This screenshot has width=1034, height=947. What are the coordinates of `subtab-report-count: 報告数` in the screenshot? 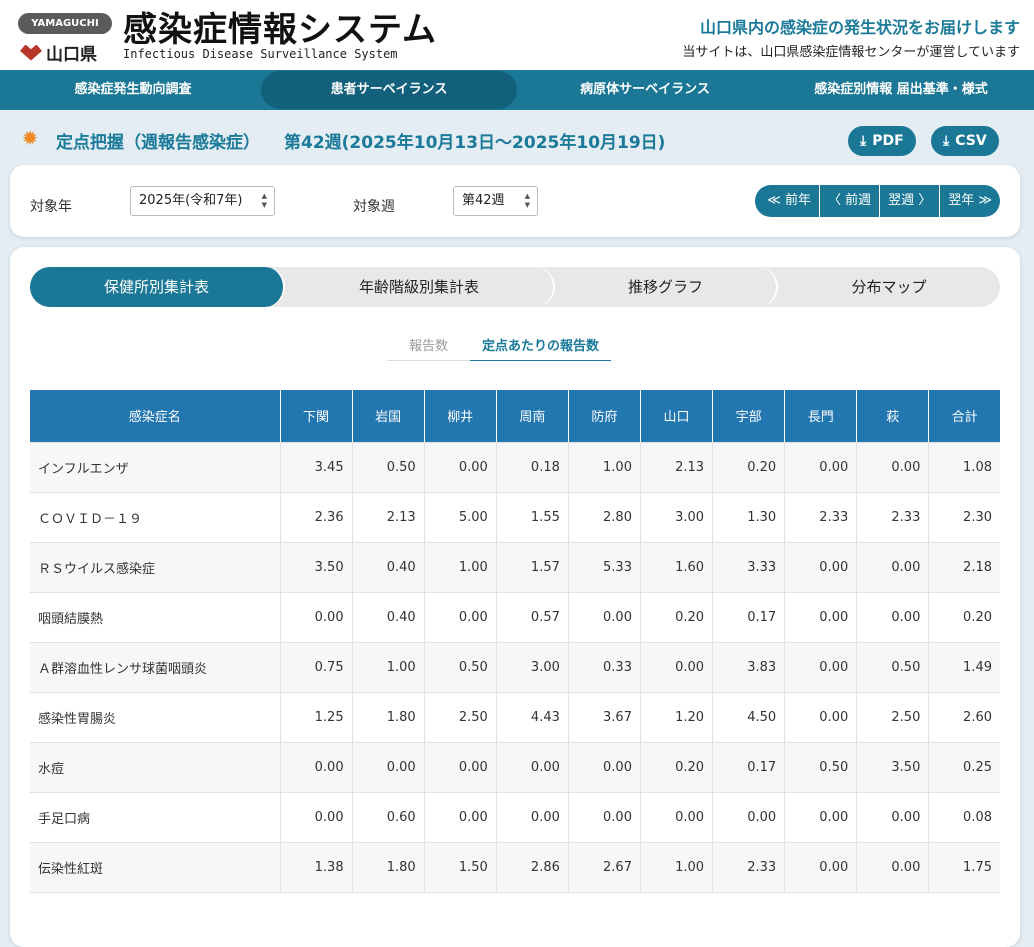 It's located at (429, 347).